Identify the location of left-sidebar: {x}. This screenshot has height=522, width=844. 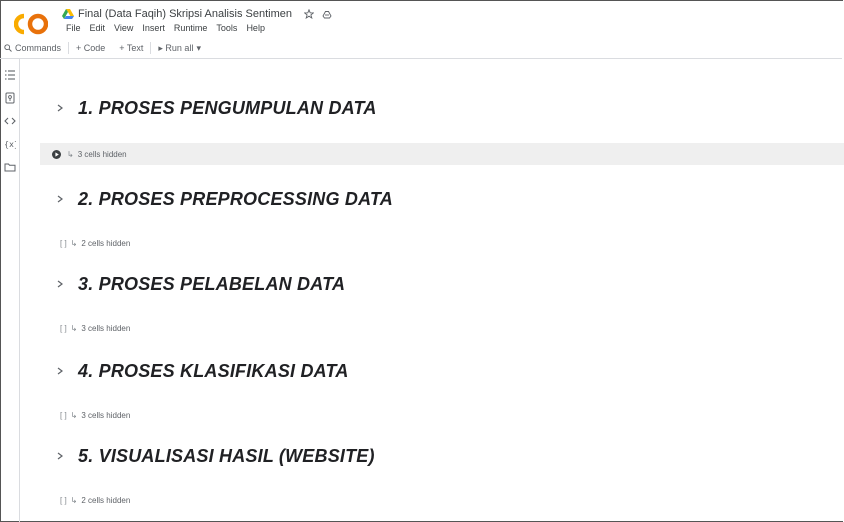
(10, 290).